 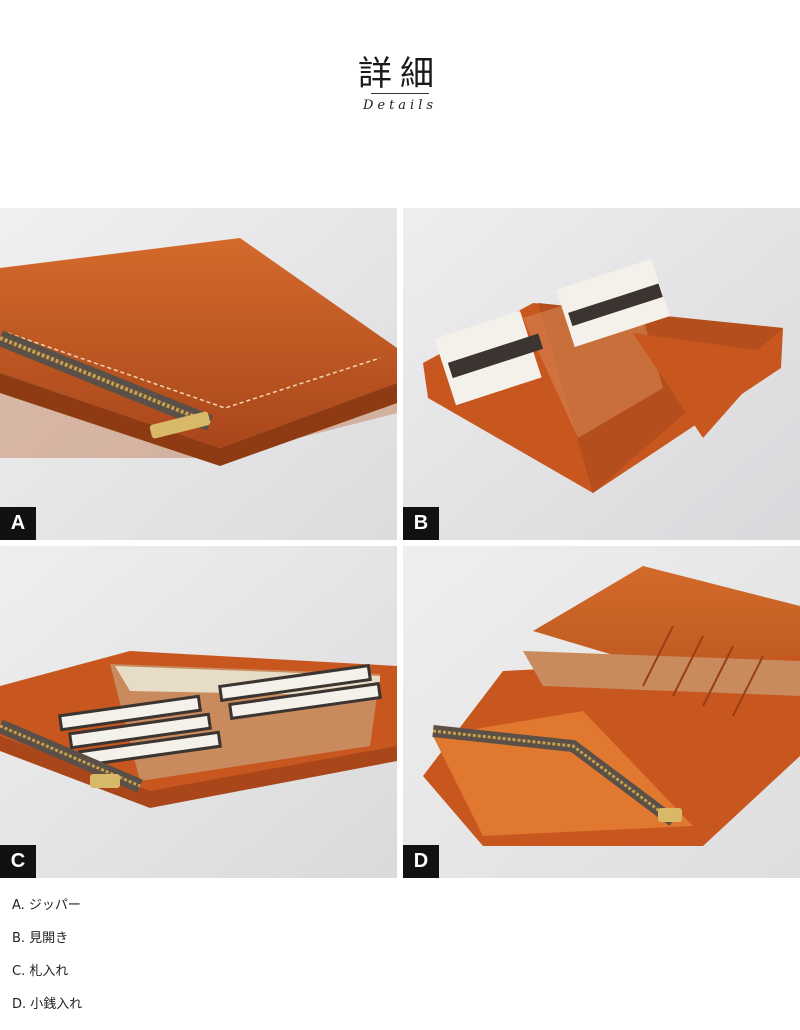 What do you see at coordinates (421, 523) in the screenshot?
I see `photo-label-b: B` at bounding box center [421, 523].